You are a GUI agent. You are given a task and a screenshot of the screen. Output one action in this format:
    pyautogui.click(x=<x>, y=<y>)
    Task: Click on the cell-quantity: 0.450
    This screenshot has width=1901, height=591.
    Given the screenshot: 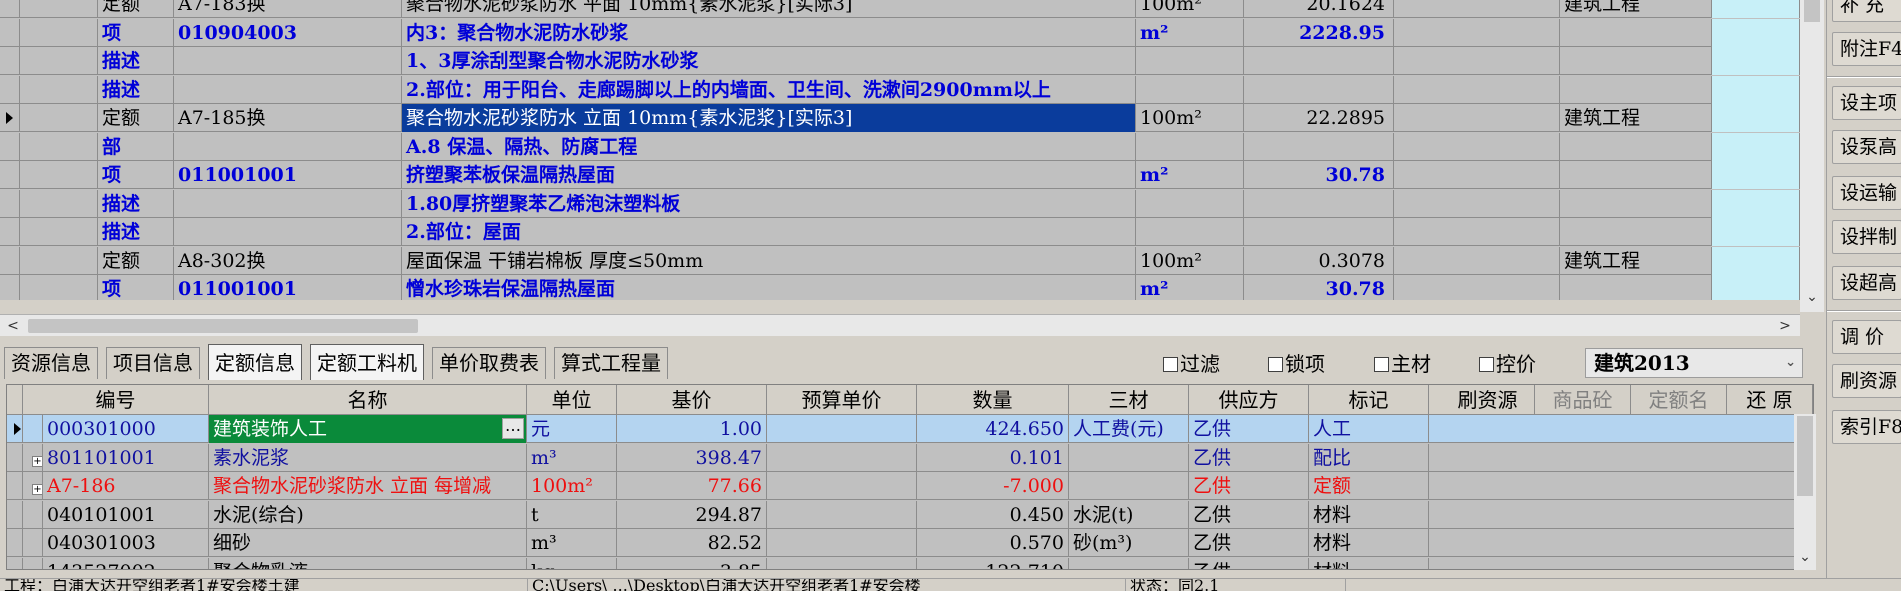 What is the action you would take?
    pyautogui.click(x=993, y=515)
    